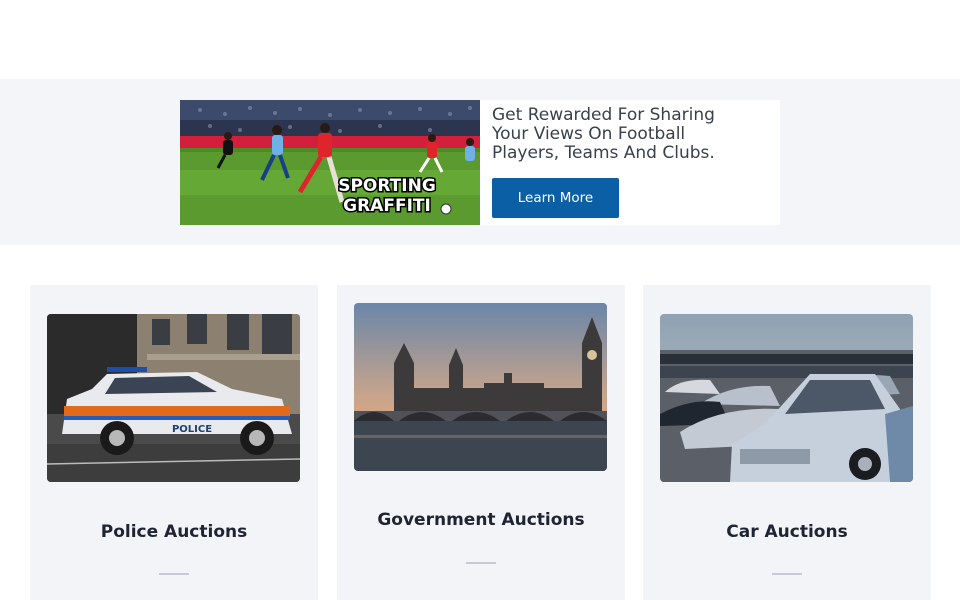 The height and width of the screenshot is (600, 960). What do you see at coordinates (174, 532) in the screenshot?
I see `card-title: Police Auctions` at bounding box center [174, 532].